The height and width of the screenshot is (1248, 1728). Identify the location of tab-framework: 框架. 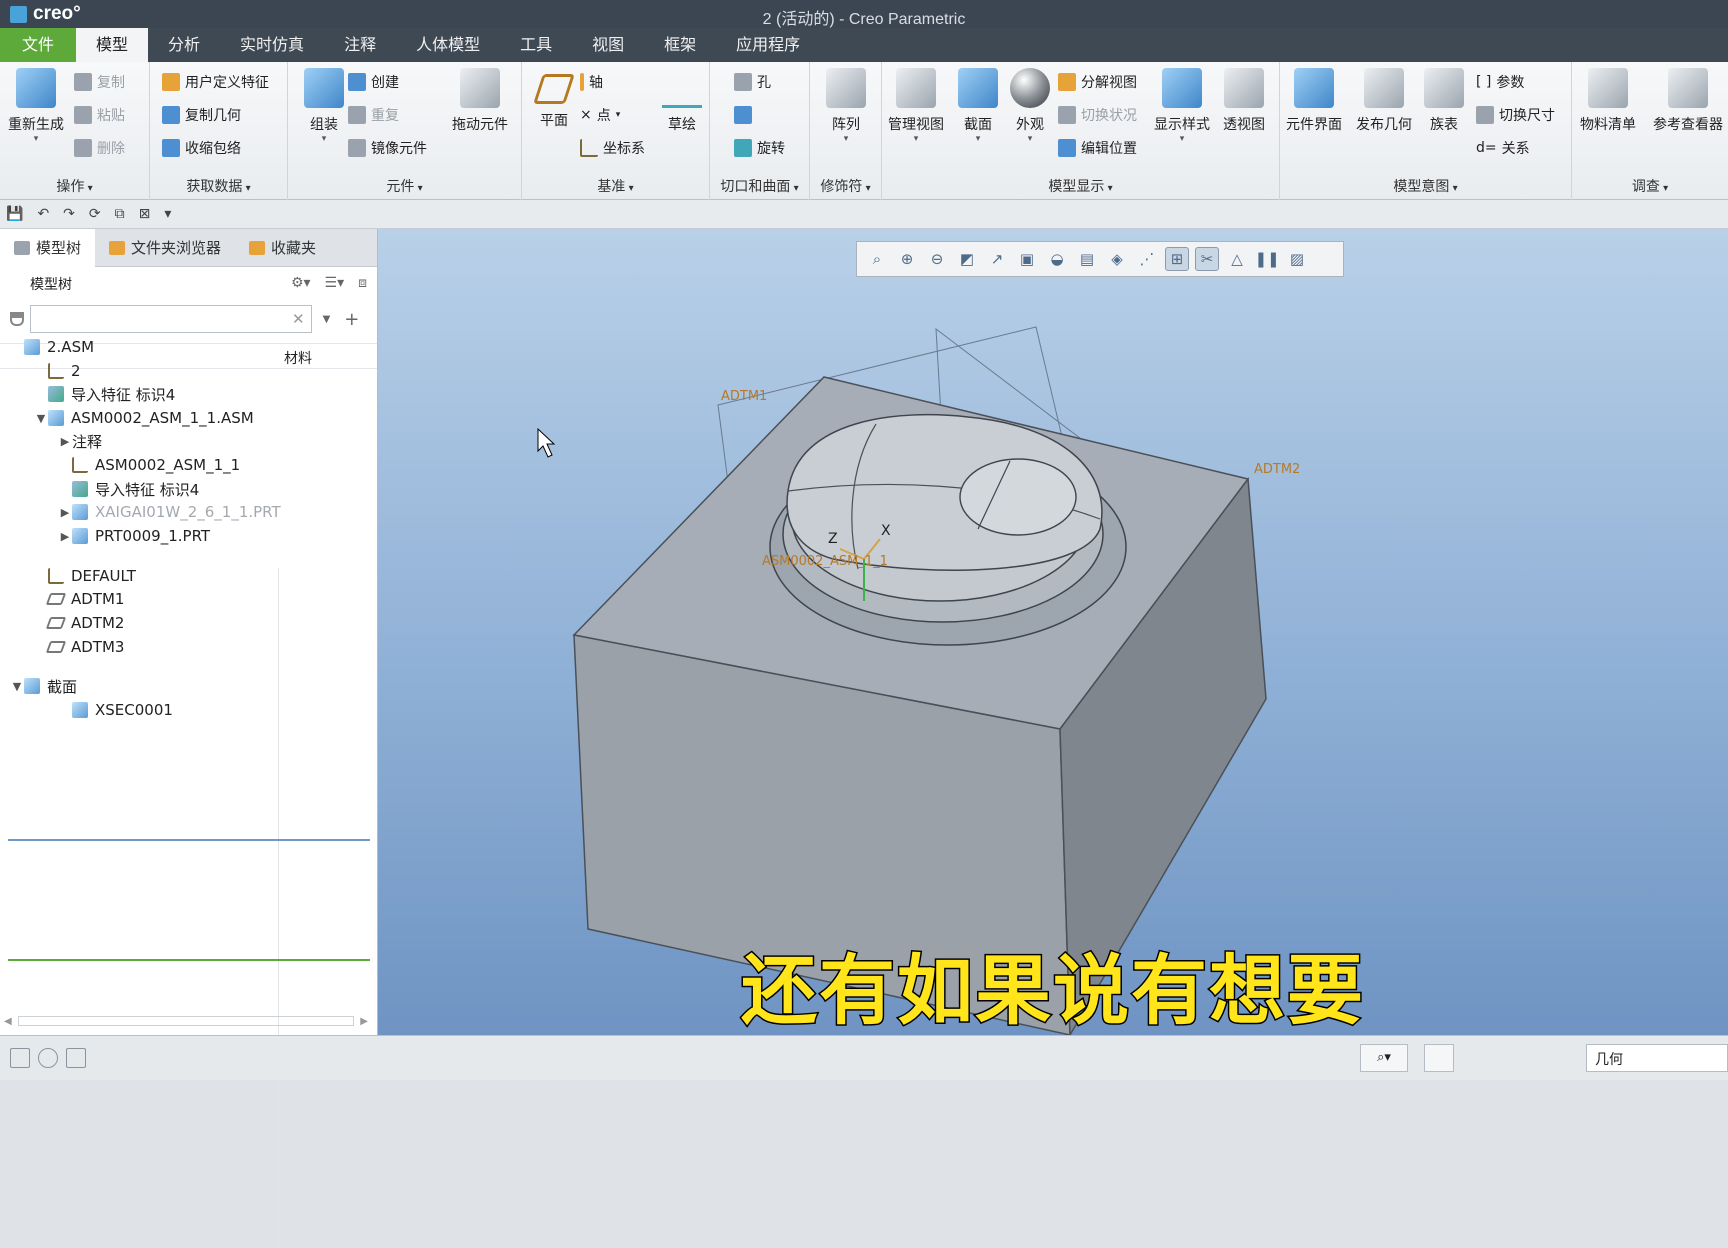
(680, 45).